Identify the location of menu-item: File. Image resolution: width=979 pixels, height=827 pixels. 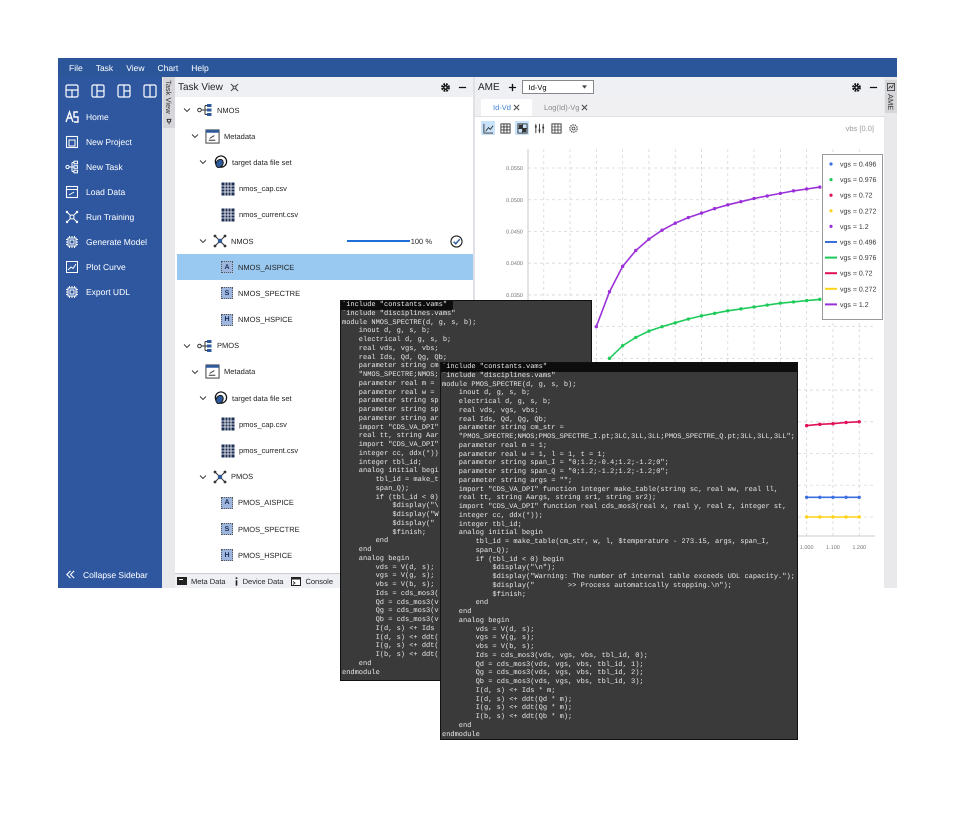
(77, 67).